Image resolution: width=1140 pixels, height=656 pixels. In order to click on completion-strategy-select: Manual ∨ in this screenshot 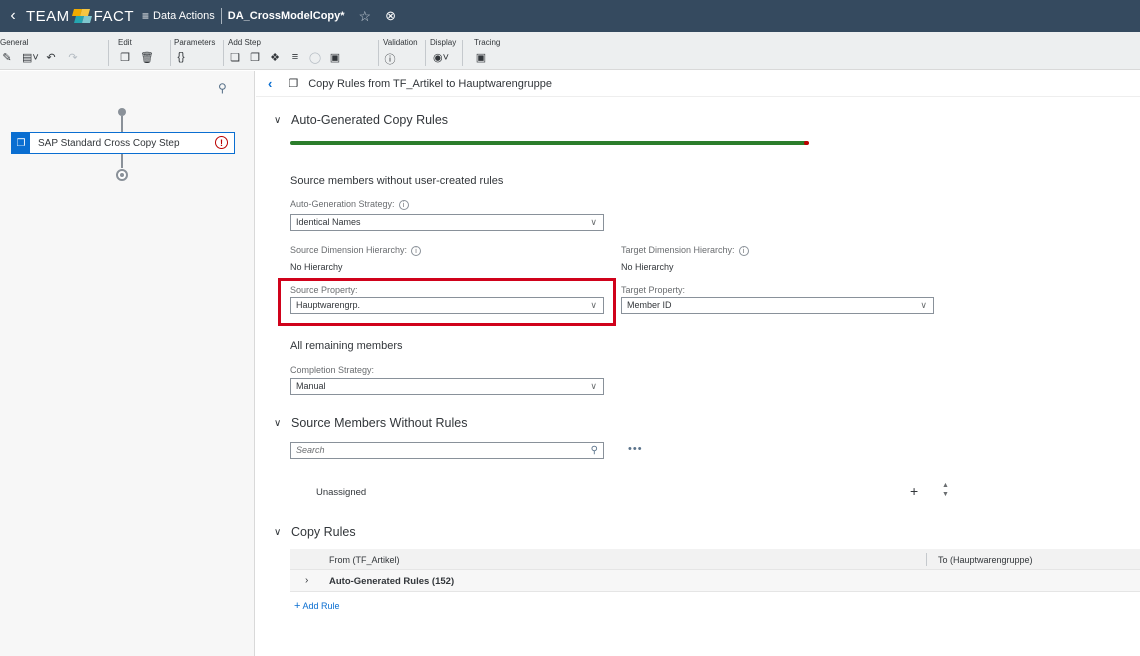, I will do `click(447, 386)`.